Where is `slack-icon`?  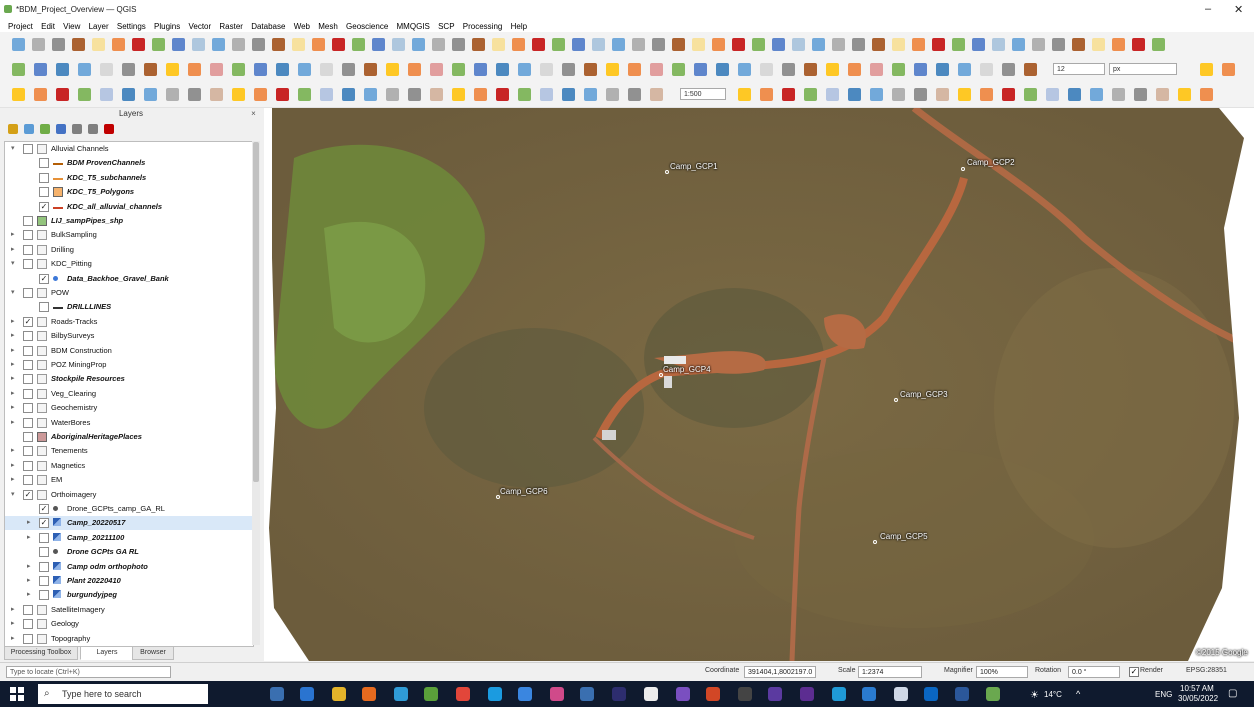 slack-icon is located at coordinates (557, 694).